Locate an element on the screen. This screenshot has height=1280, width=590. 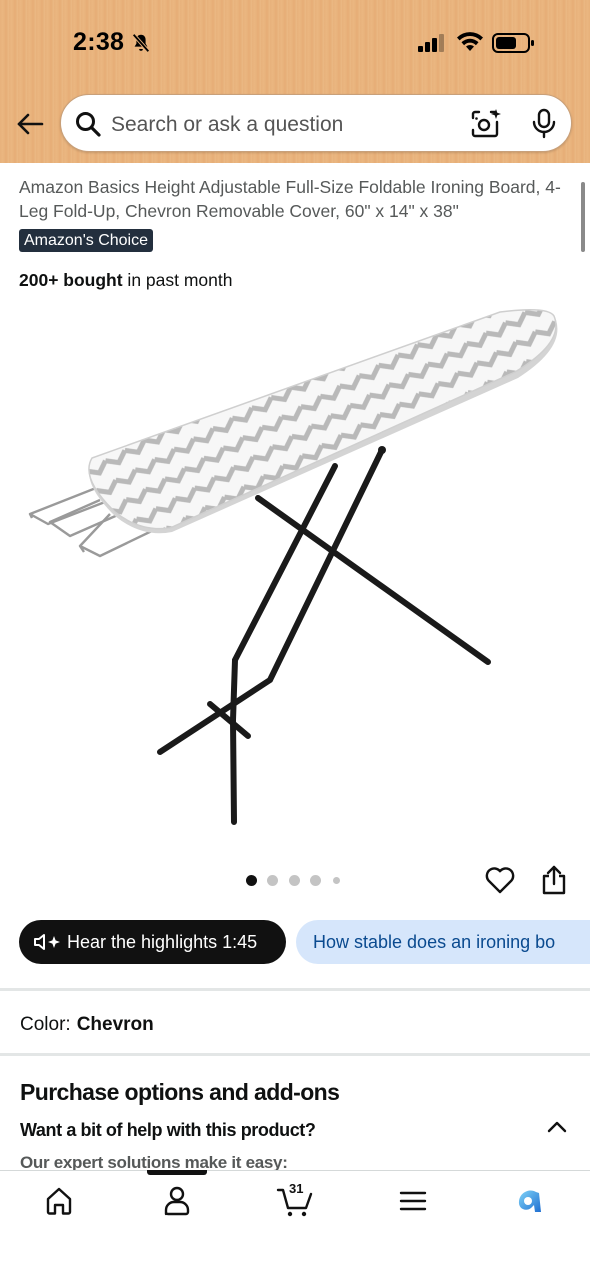
color-selector: Color: Chevron is located at coordinates (87, 1025).